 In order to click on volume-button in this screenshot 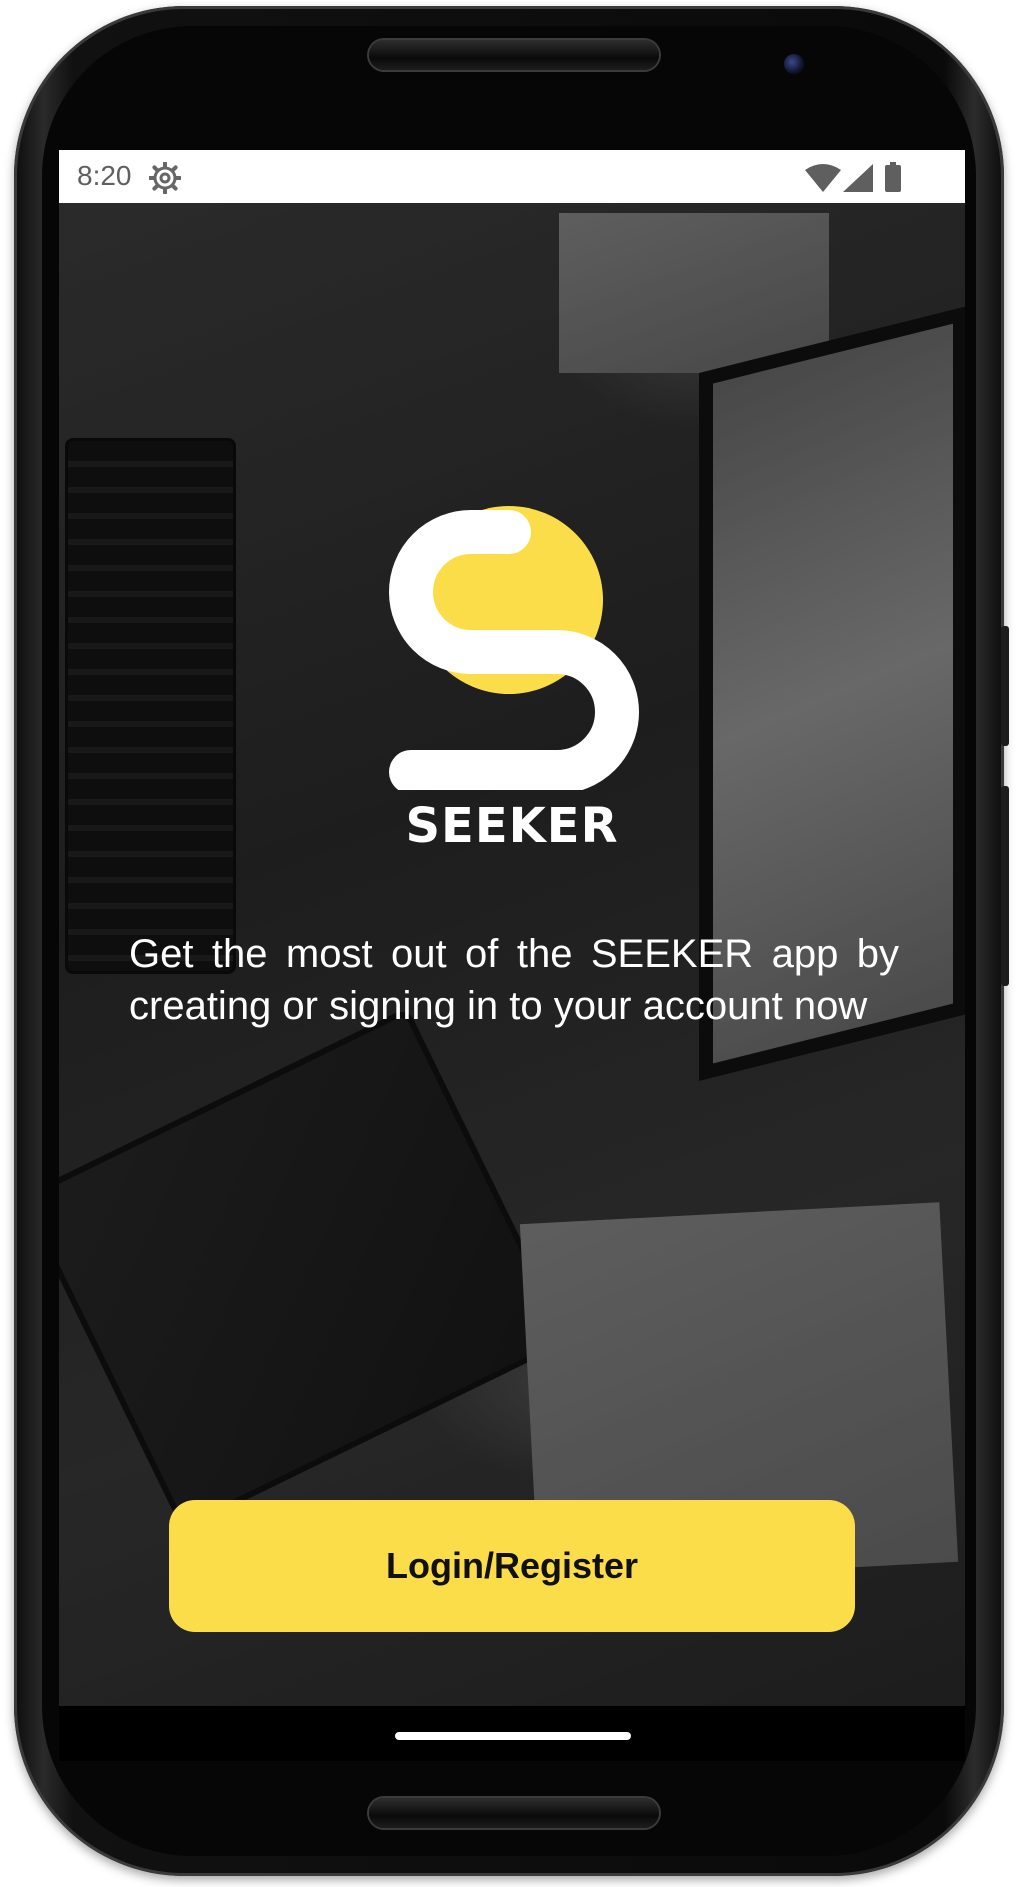, I will do `click(1005, 686)`.